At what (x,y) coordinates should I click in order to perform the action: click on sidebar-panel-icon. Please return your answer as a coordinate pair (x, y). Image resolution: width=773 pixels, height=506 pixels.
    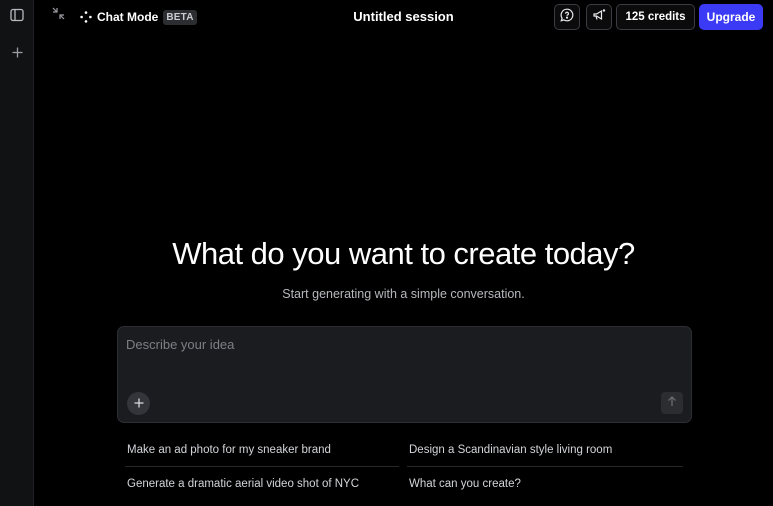
    Looking at the image, I should click on (17, 17).